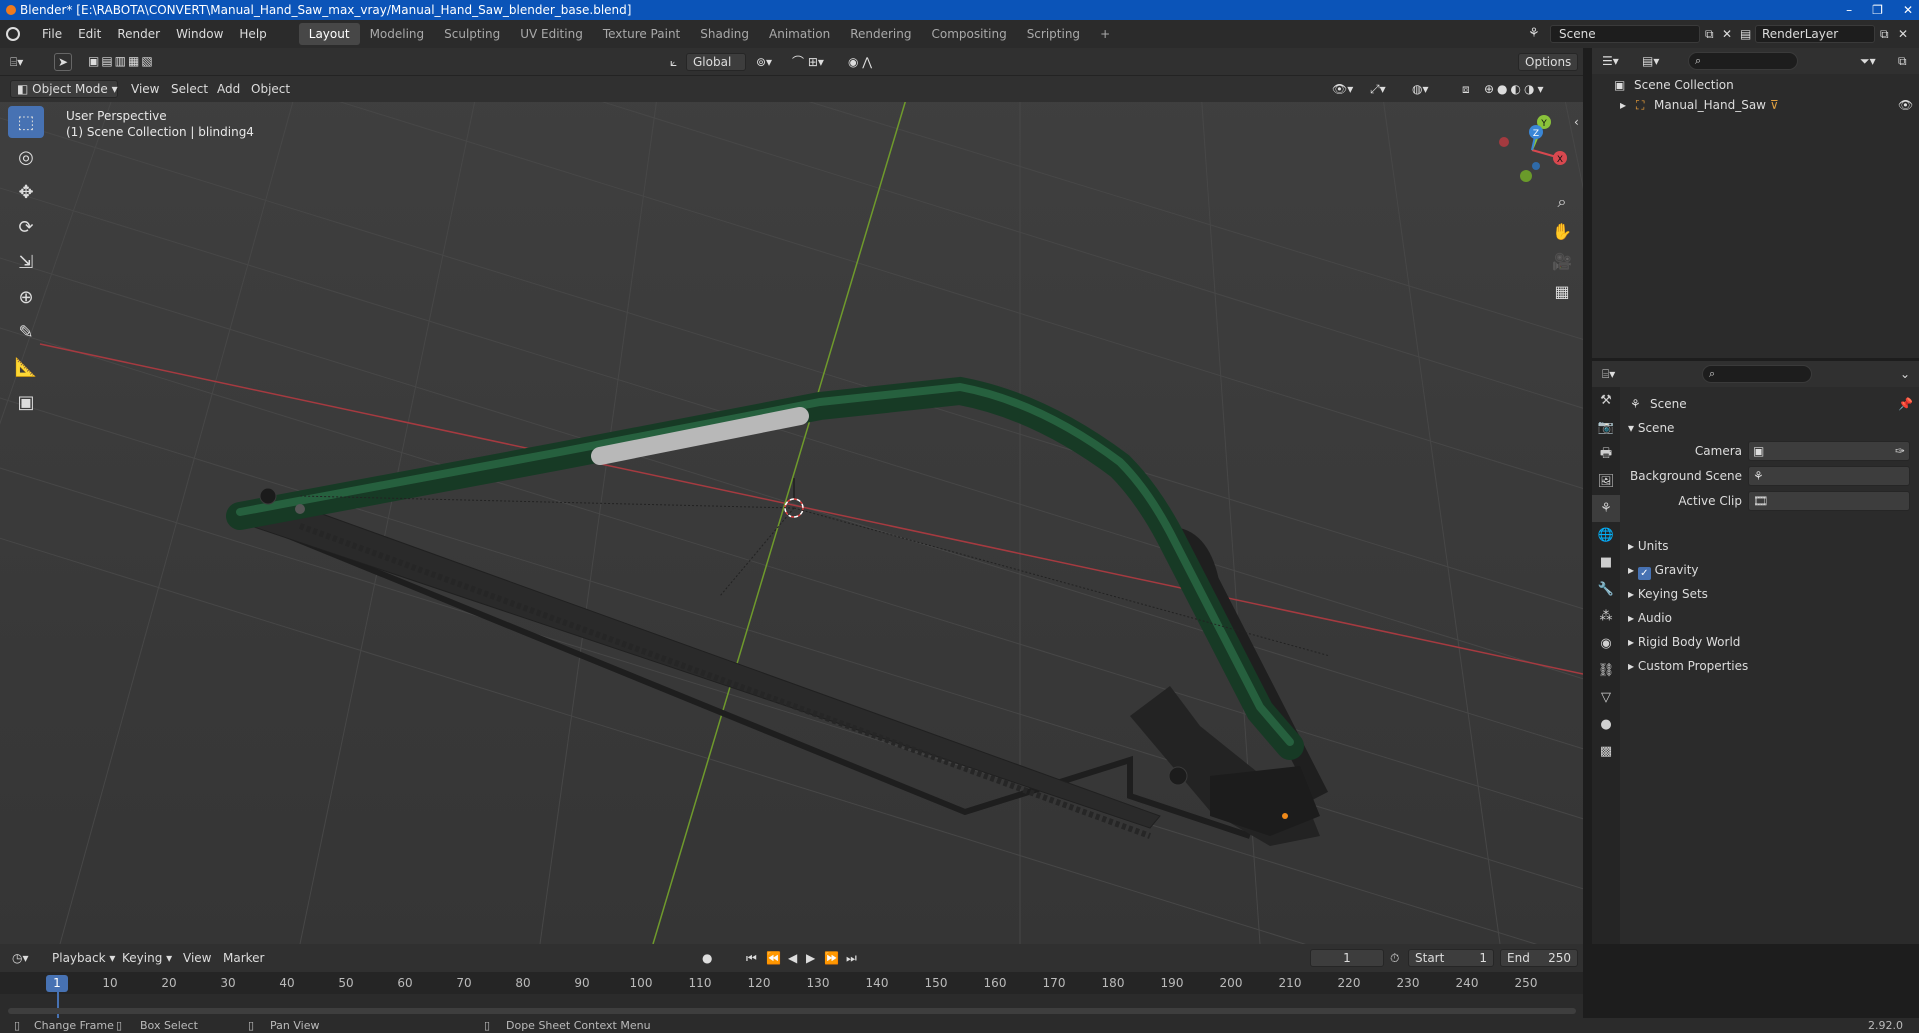  What do you see at coordinates (26, 297) in the screenshot?
I see `transform-tool-icon: ⊕` at bounding box center [26, 297].